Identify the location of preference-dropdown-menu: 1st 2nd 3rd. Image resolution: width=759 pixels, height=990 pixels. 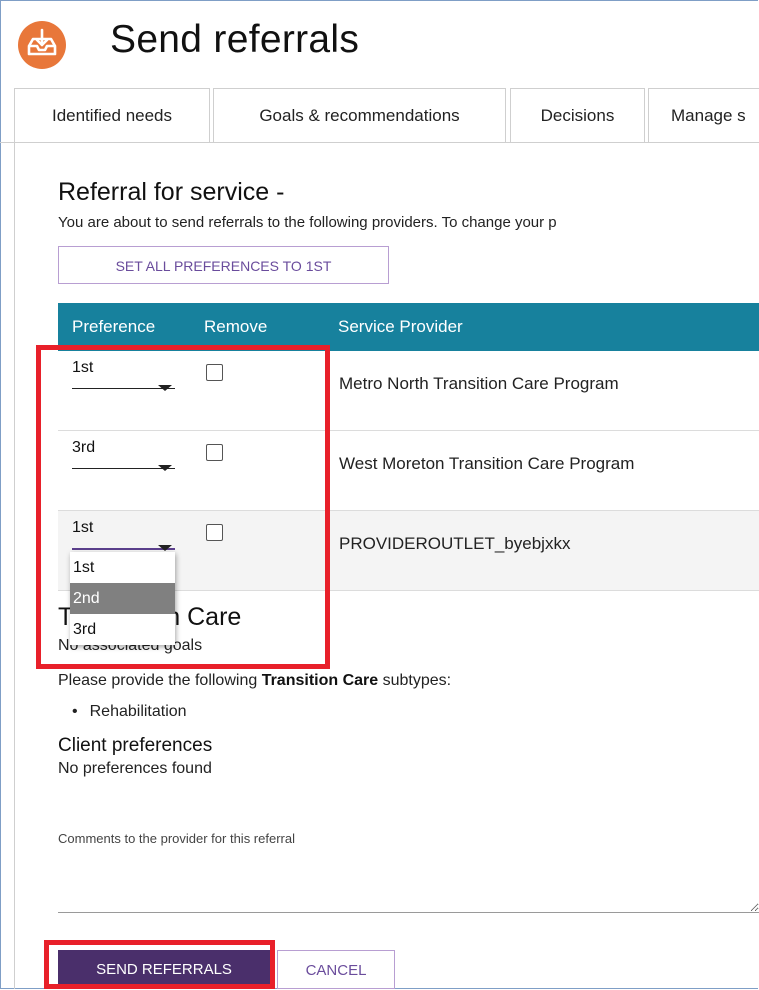
(122, 598).